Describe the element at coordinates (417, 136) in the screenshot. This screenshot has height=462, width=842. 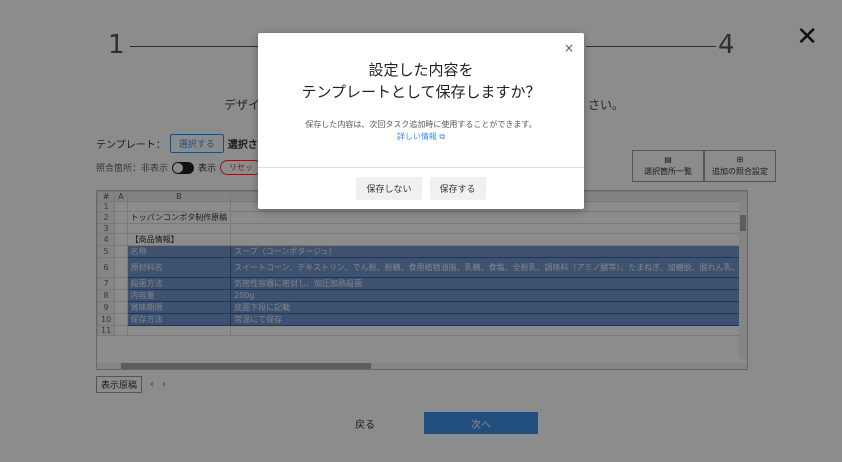
I see `details-link: 詳しい情報` at that location.